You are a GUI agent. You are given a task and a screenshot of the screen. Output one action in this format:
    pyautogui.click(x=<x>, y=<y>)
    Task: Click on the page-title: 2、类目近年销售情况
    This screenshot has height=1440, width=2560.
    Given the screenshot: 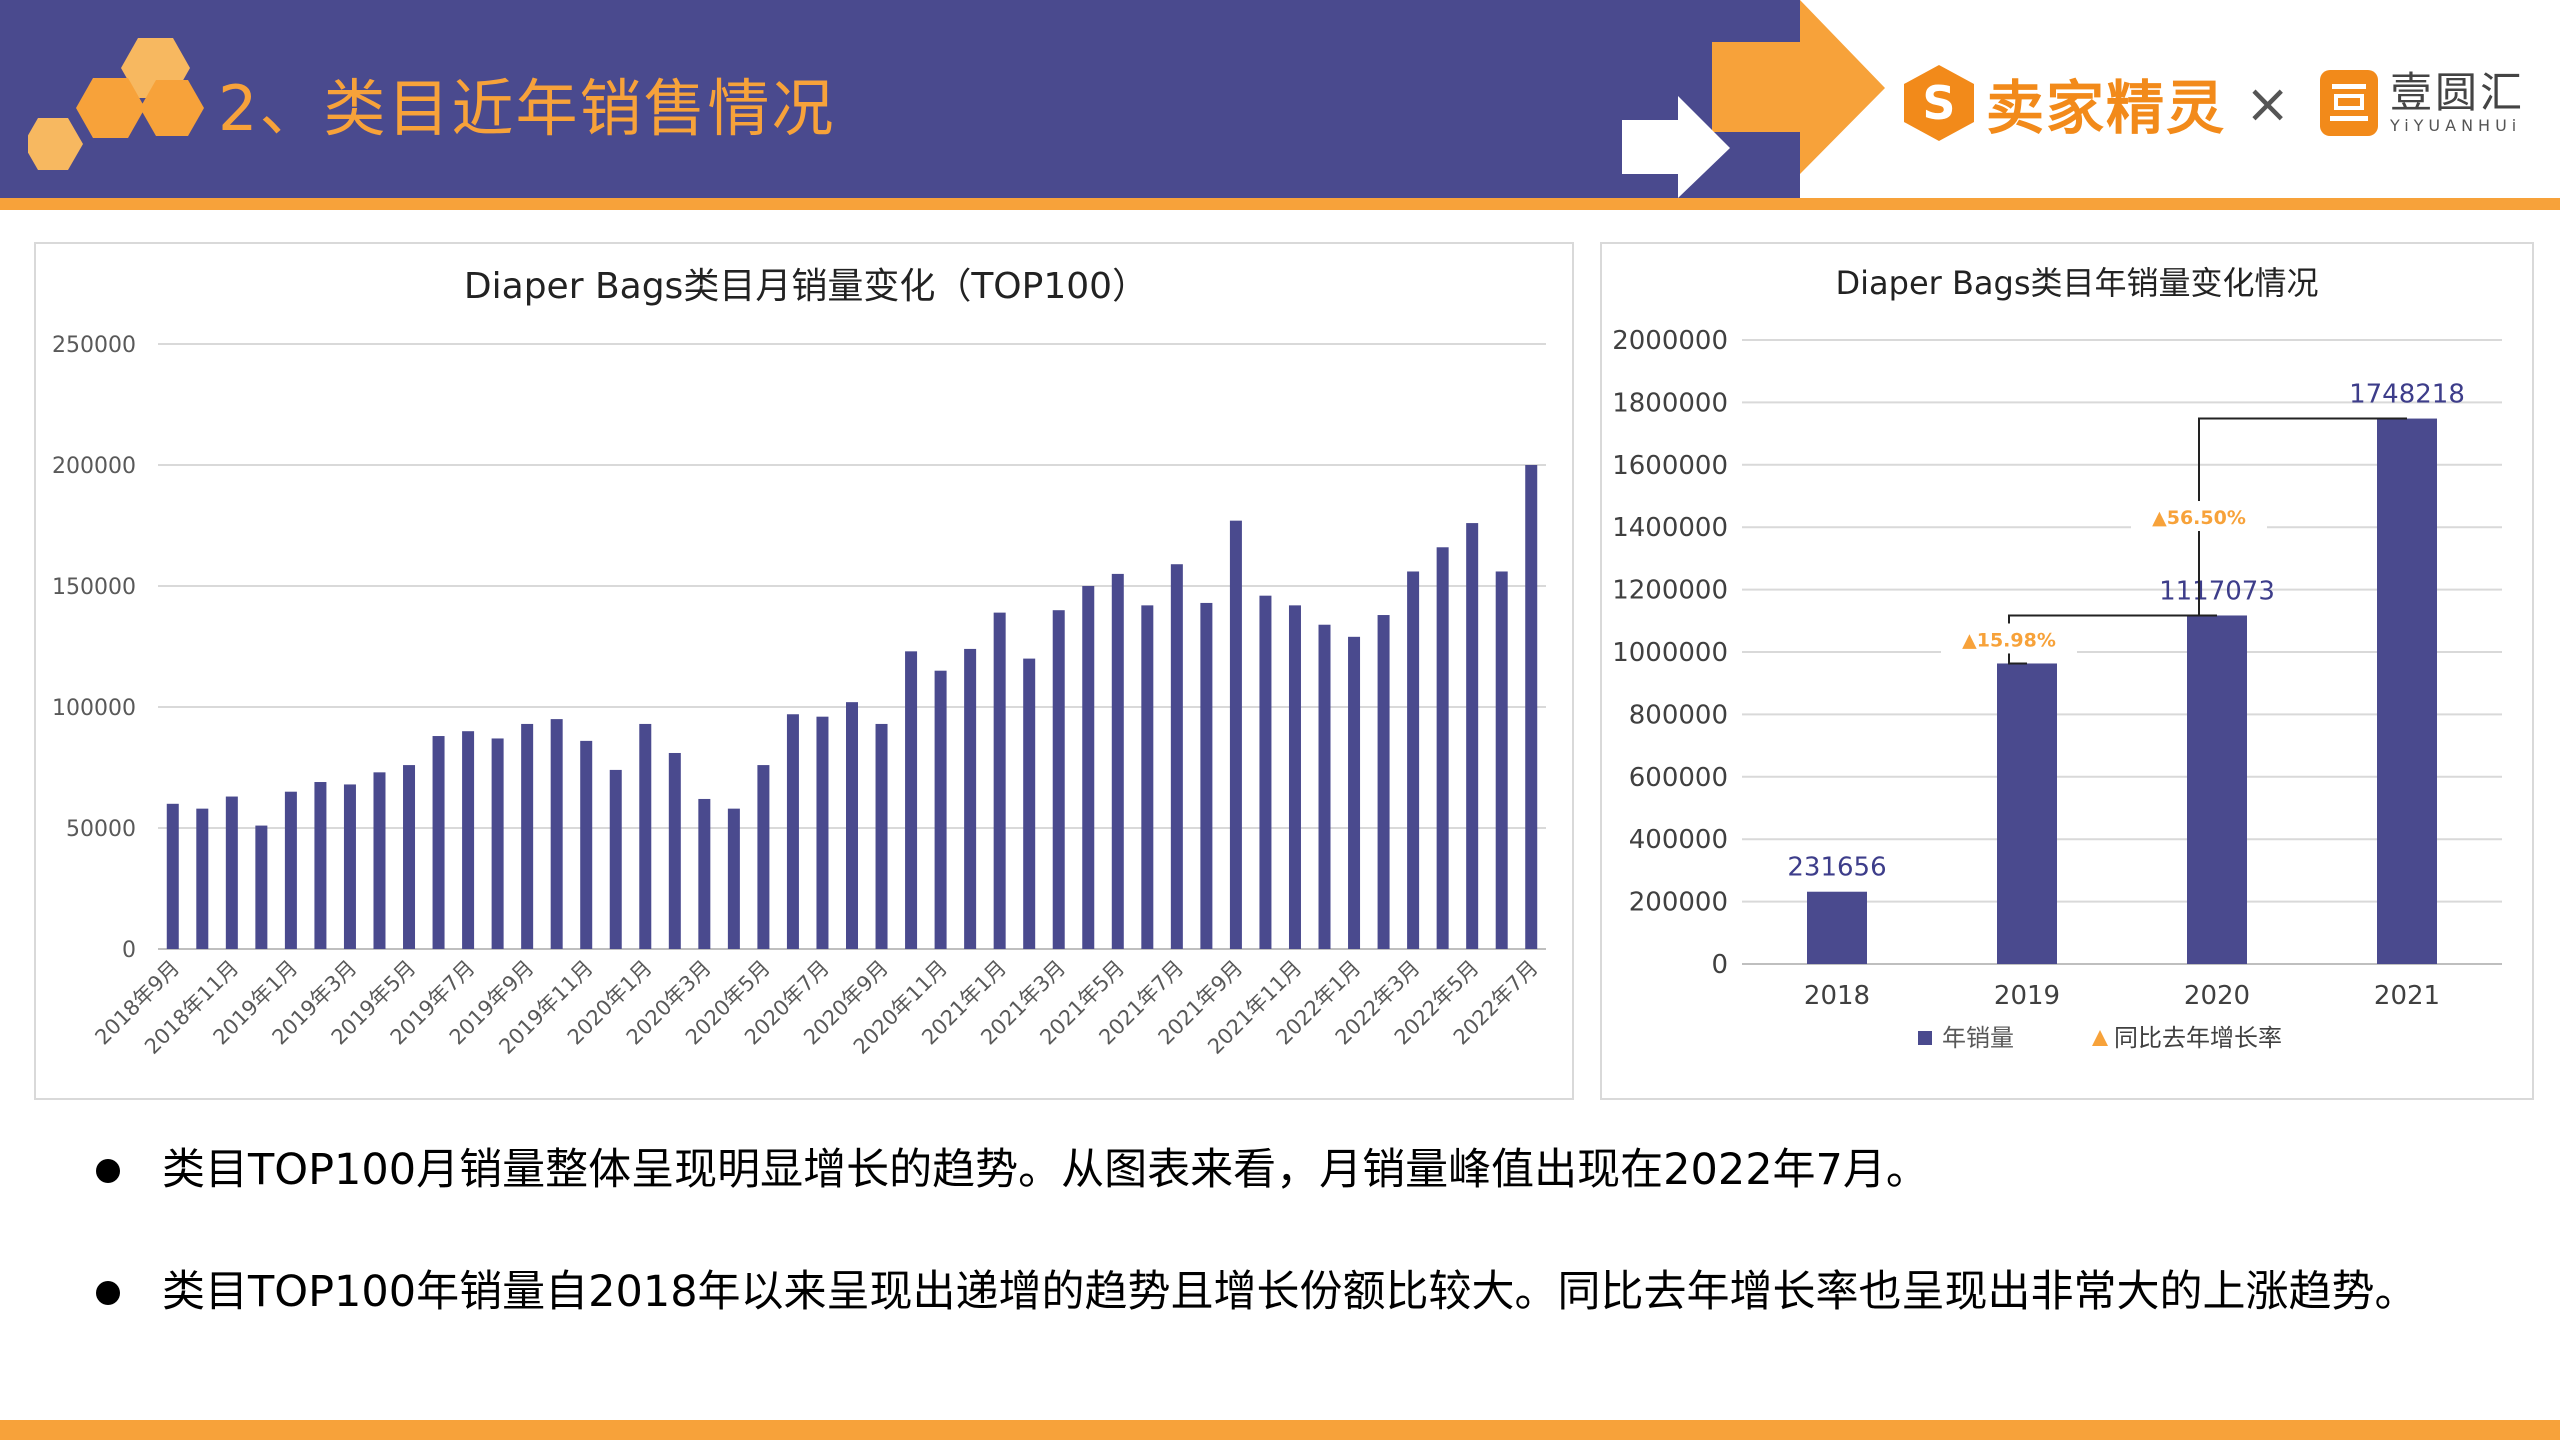 What is the action you would take?
    pyautogui.click(x=527, y=108)
    